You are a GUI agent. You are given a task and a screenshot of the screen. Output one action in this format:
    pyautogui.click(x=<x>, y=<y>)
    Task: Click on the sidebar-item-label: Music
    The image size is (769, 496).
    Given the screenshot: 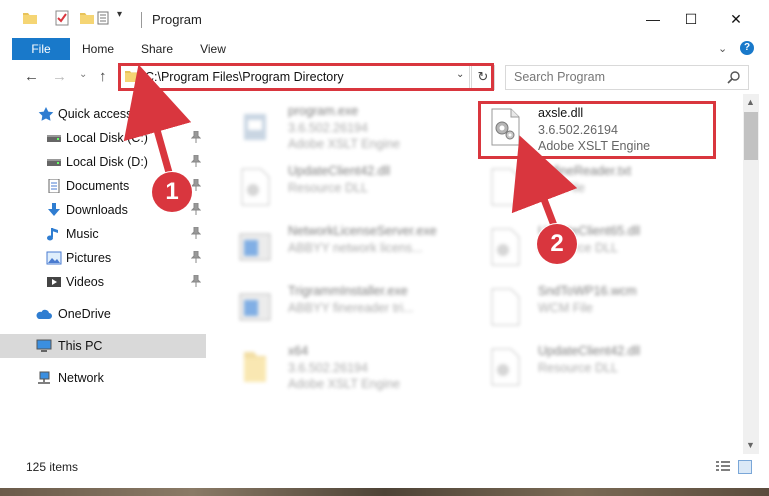 What is the action you would take?
    pyautogui.click(x=82, y=234)
    